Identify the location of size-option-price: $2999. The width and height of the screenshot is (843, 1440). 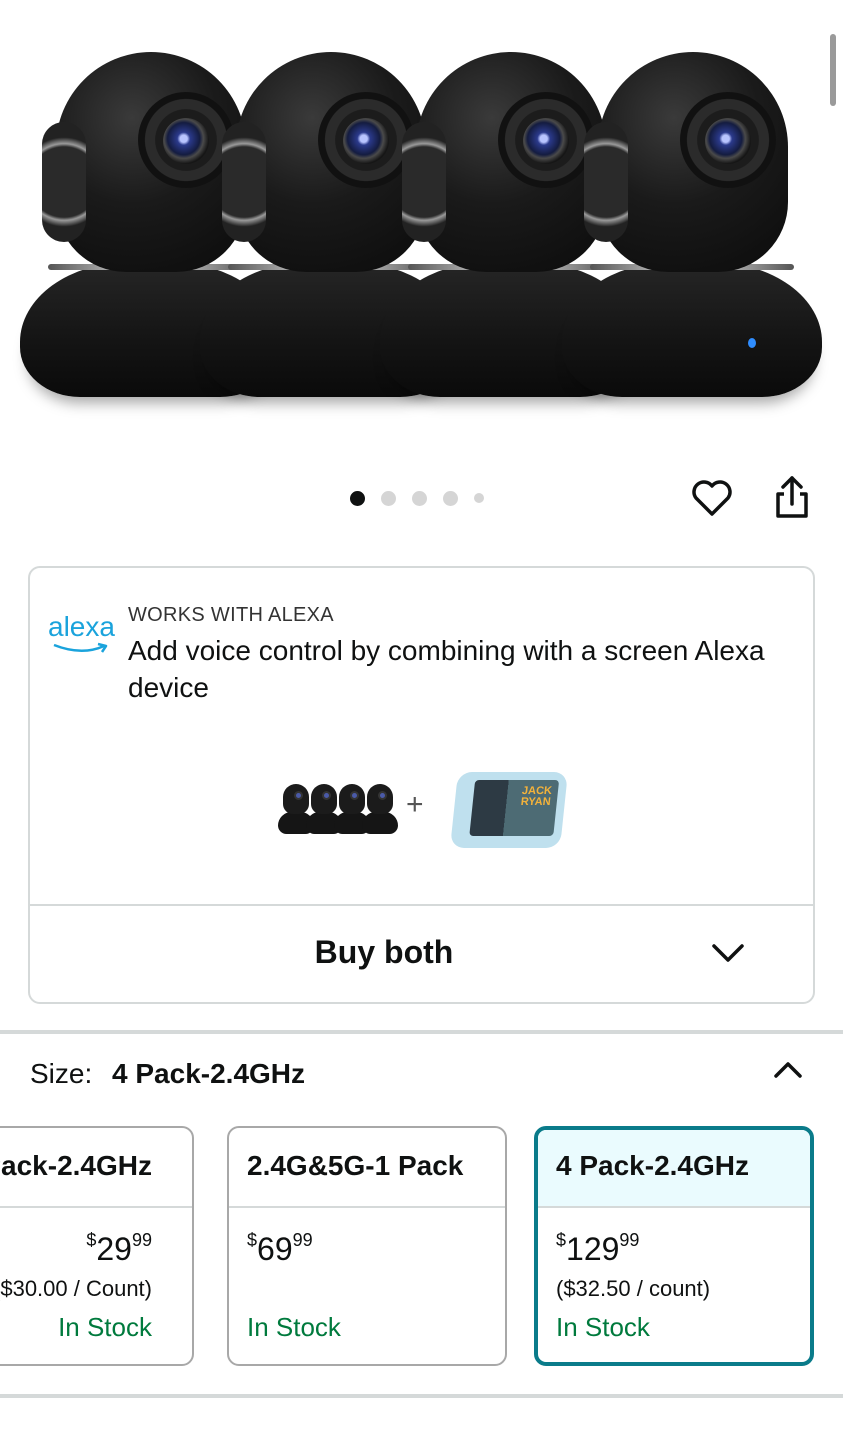
(119, 1248).